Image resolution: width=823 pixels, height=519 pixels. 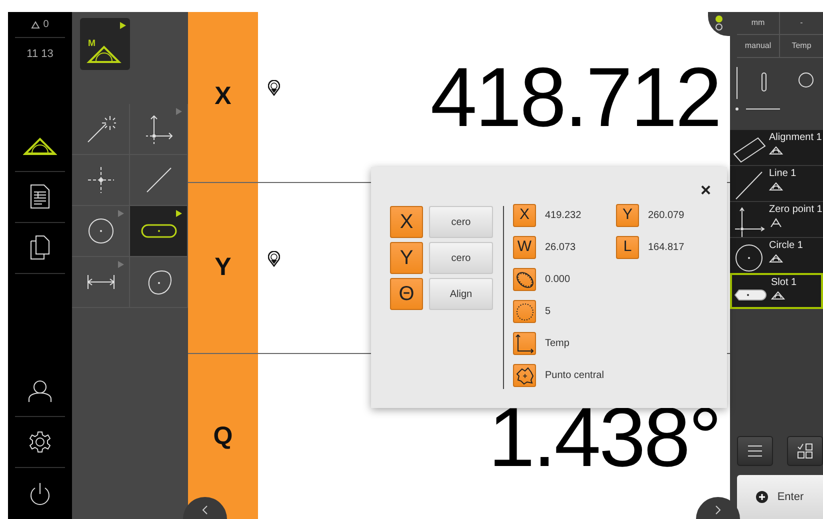 What do you see at coordinates (40, 54) in the screenshot?
I see `clock-time: 11 13` at bounding box center [40, 54].